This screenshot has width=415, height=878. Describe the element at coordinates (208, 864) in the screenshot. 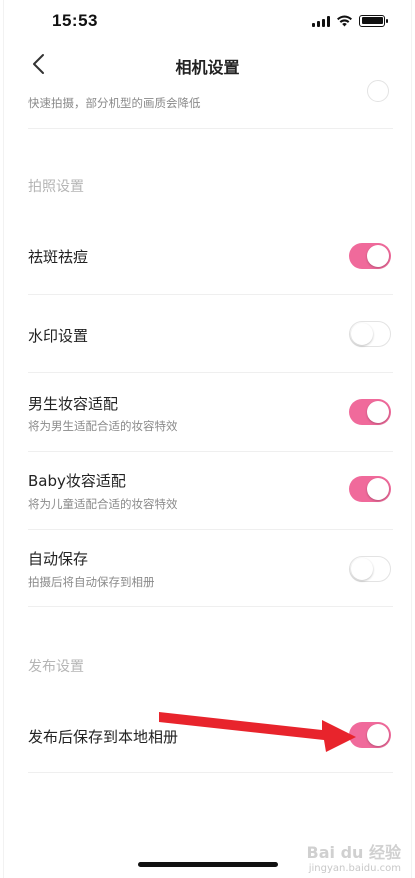

I see `home-indicator` at that location.